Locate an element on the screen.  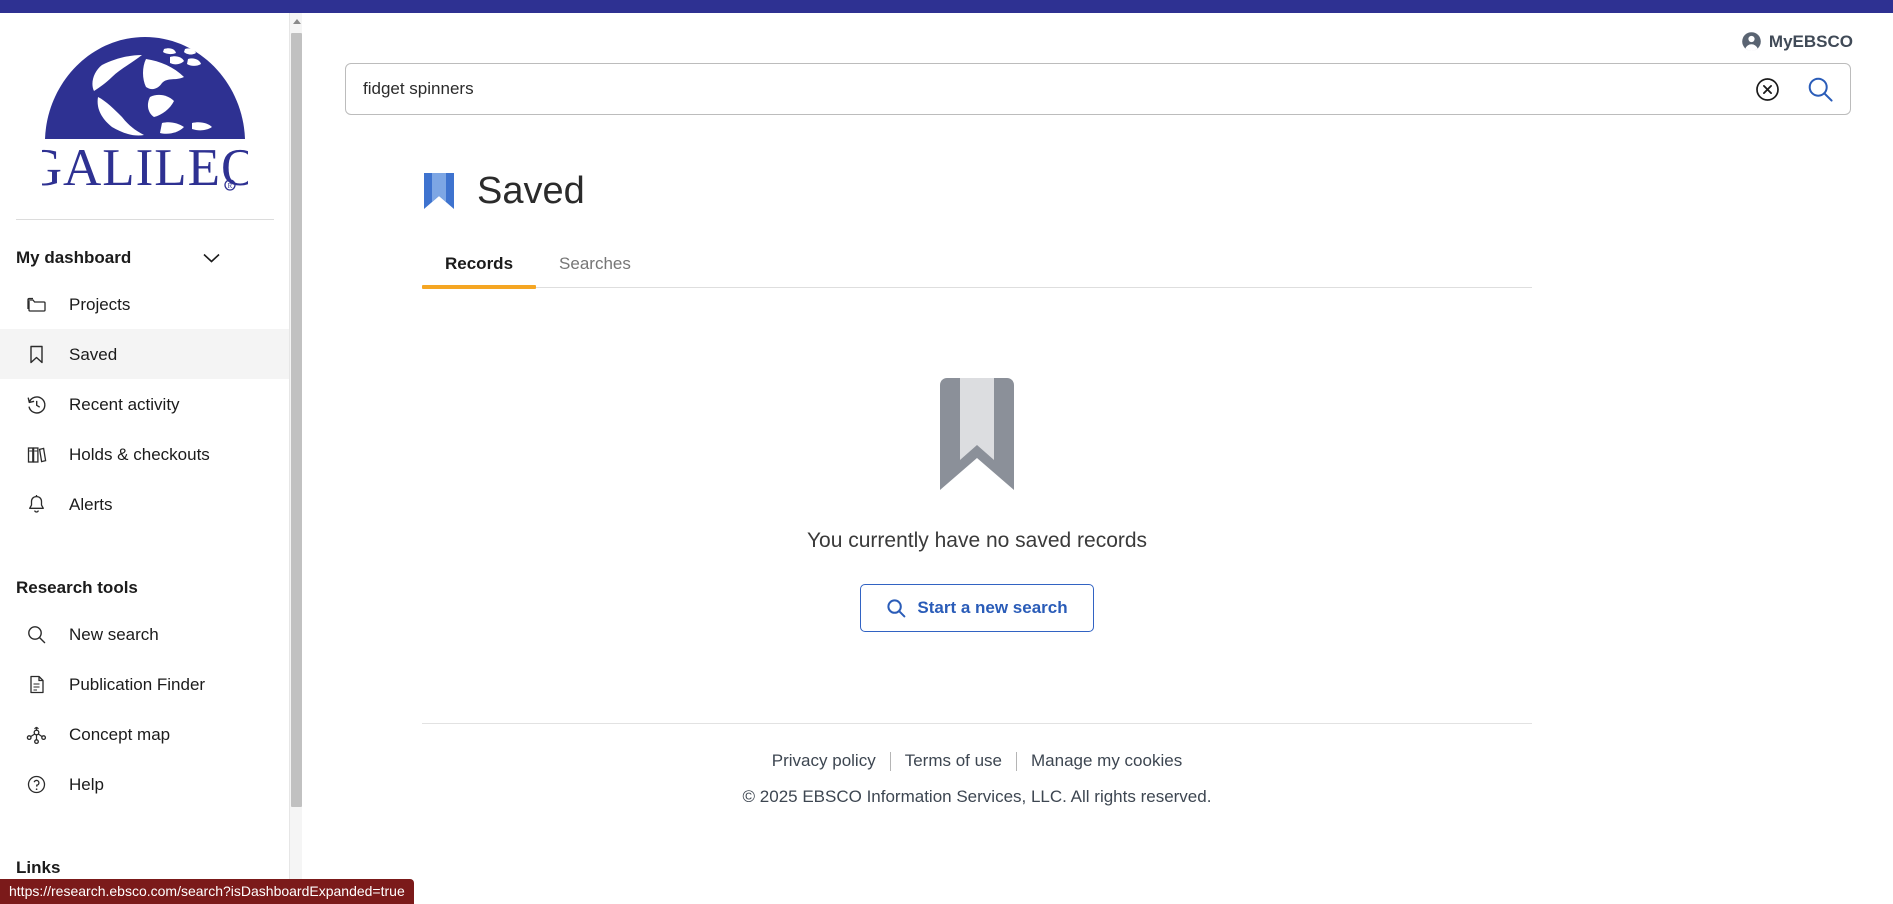
footer-link-privacy-policy: Privacy policy is located at coordinates (824, 761).